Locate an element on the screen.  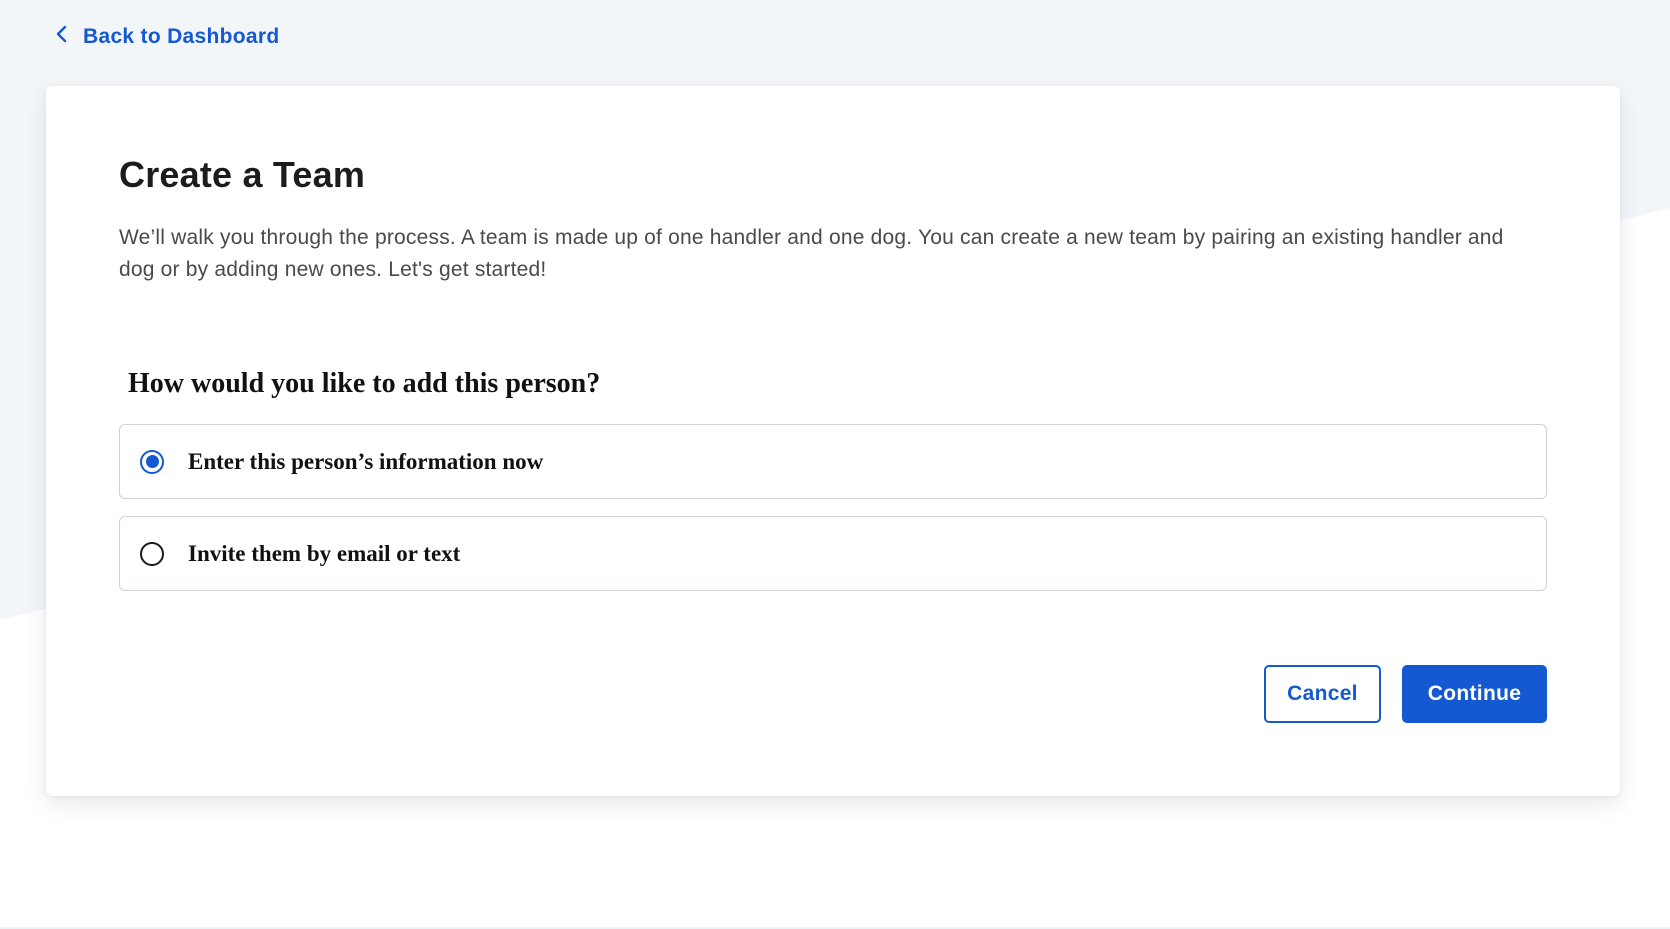
back-link-label: Back to Dashboard is located at coordinates (181, 36).